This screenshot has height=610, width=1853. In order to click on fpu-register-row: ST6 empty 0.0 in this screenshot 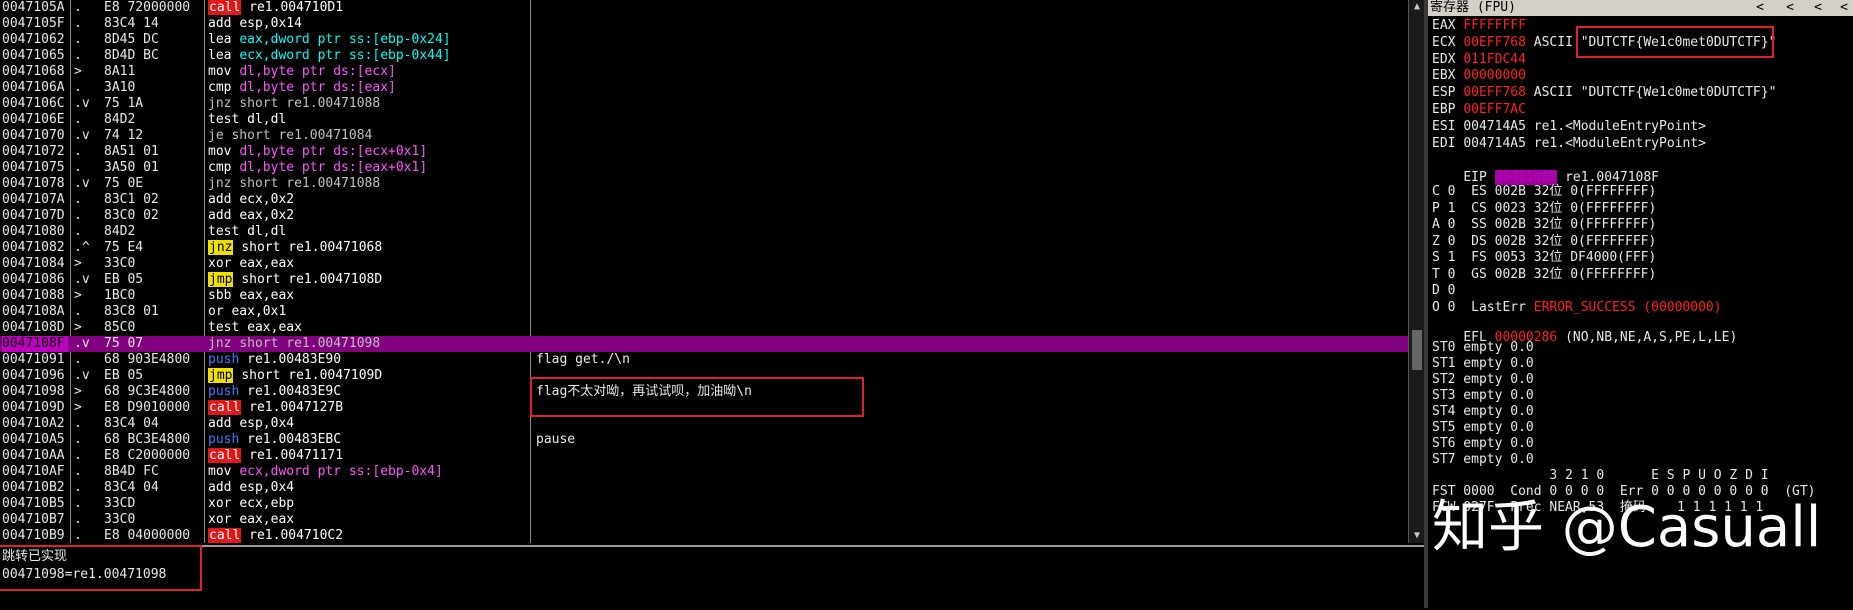, I will do `click(1483, 444)`.